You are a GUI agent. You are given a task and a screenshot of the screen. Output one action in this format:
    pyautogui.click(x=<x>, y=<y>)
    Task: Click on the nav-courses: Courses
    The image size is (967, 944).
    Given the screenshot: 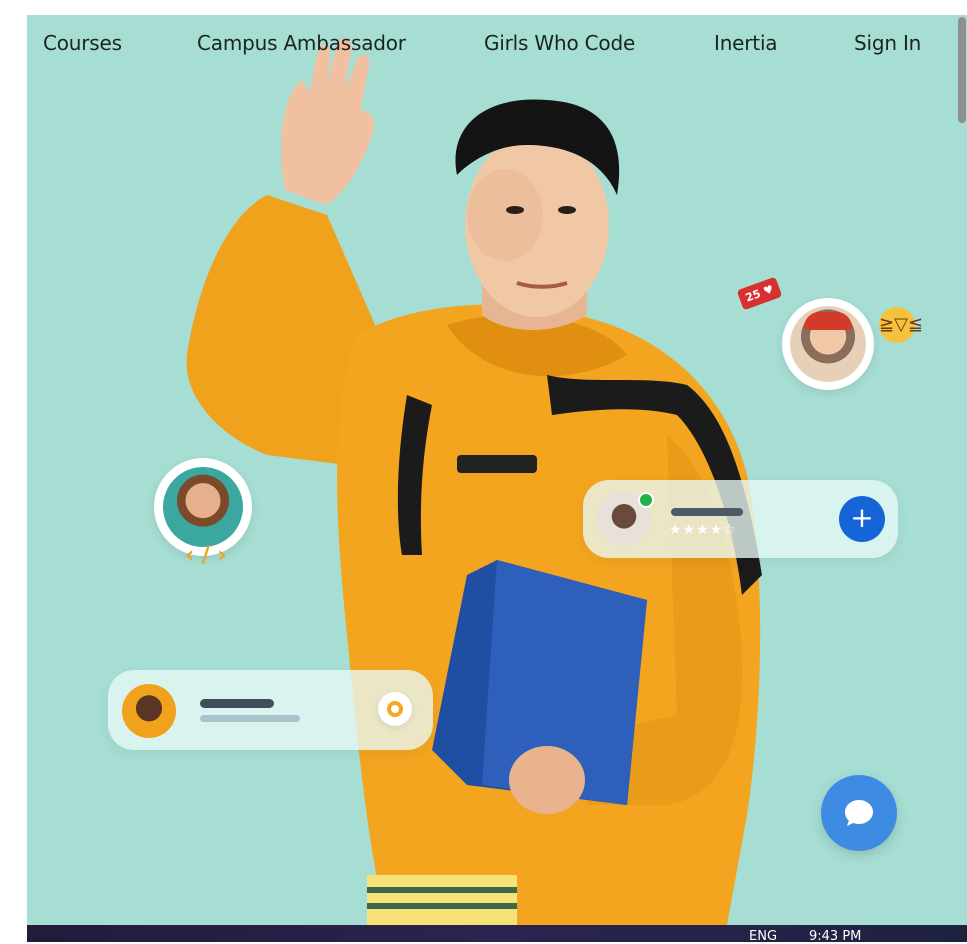 What is the action you would take?
    pyautogui.click(x=82, y=43)
    